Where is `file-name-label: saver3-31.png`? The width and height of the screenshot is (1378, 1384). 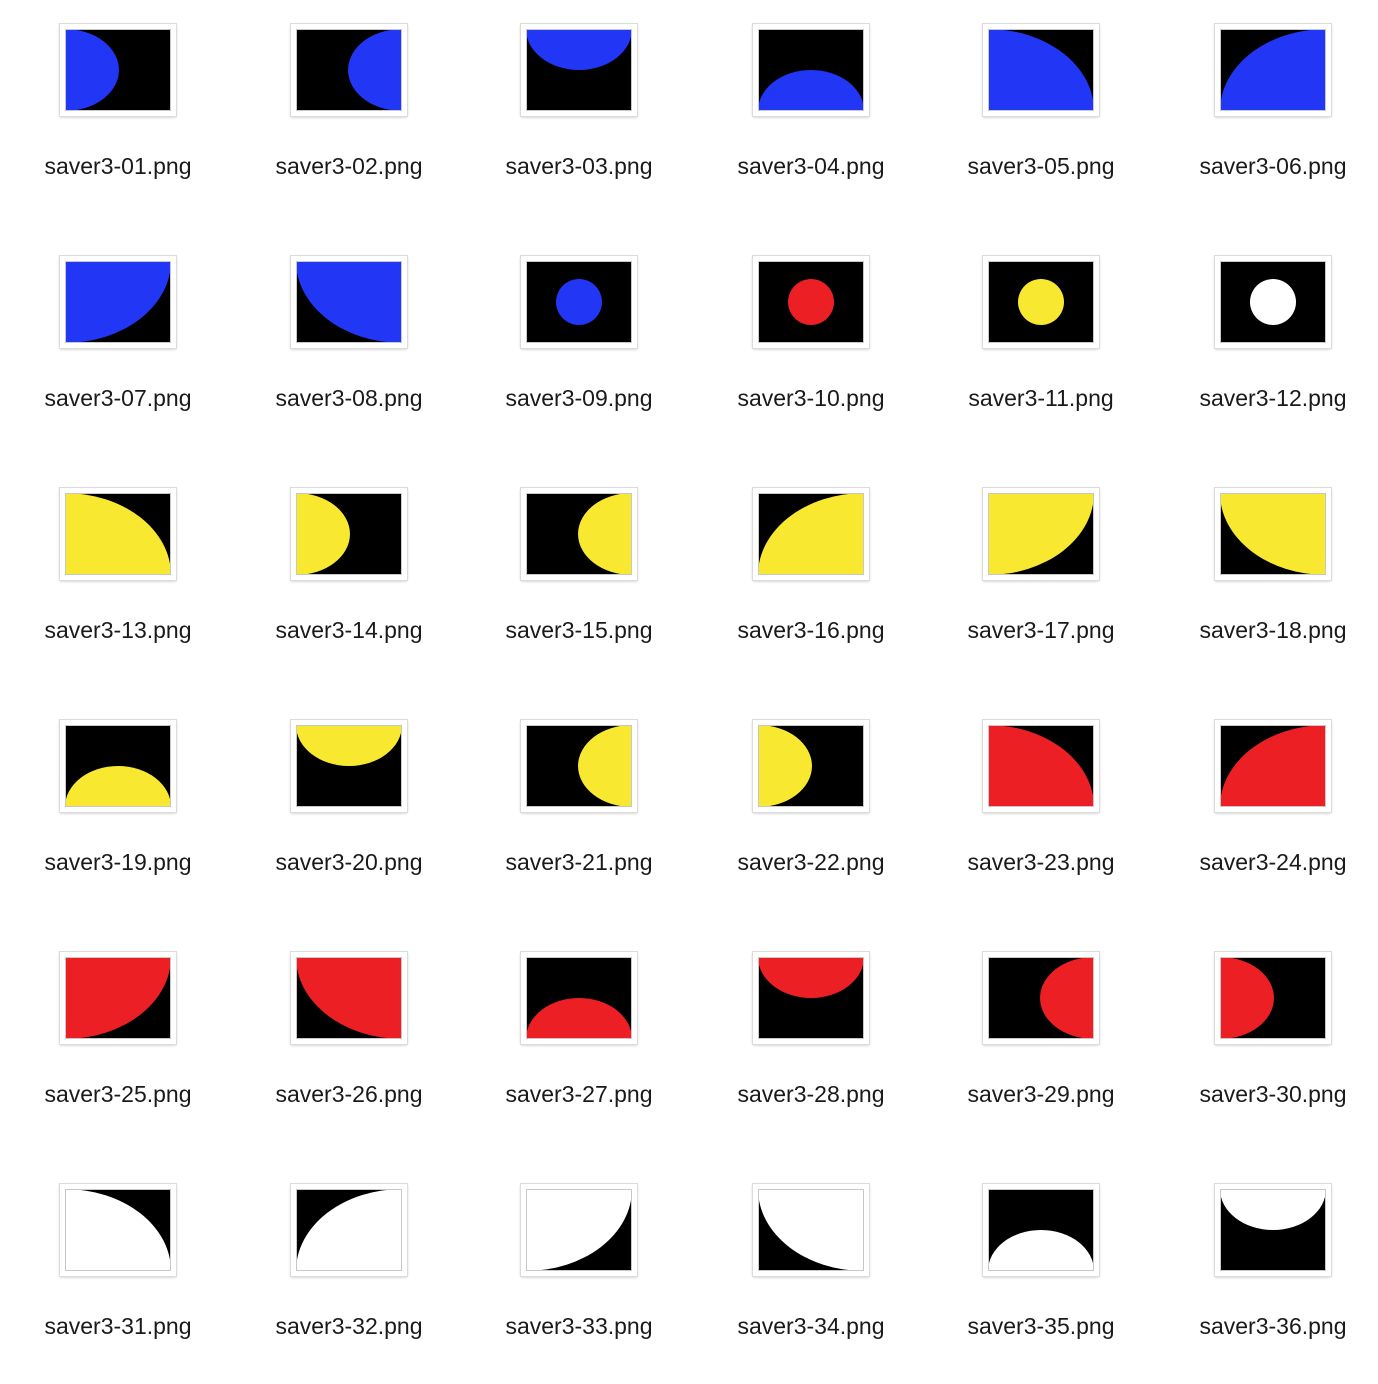
file-name-label: saver3-31.png is located at coordinates (118, 1326).